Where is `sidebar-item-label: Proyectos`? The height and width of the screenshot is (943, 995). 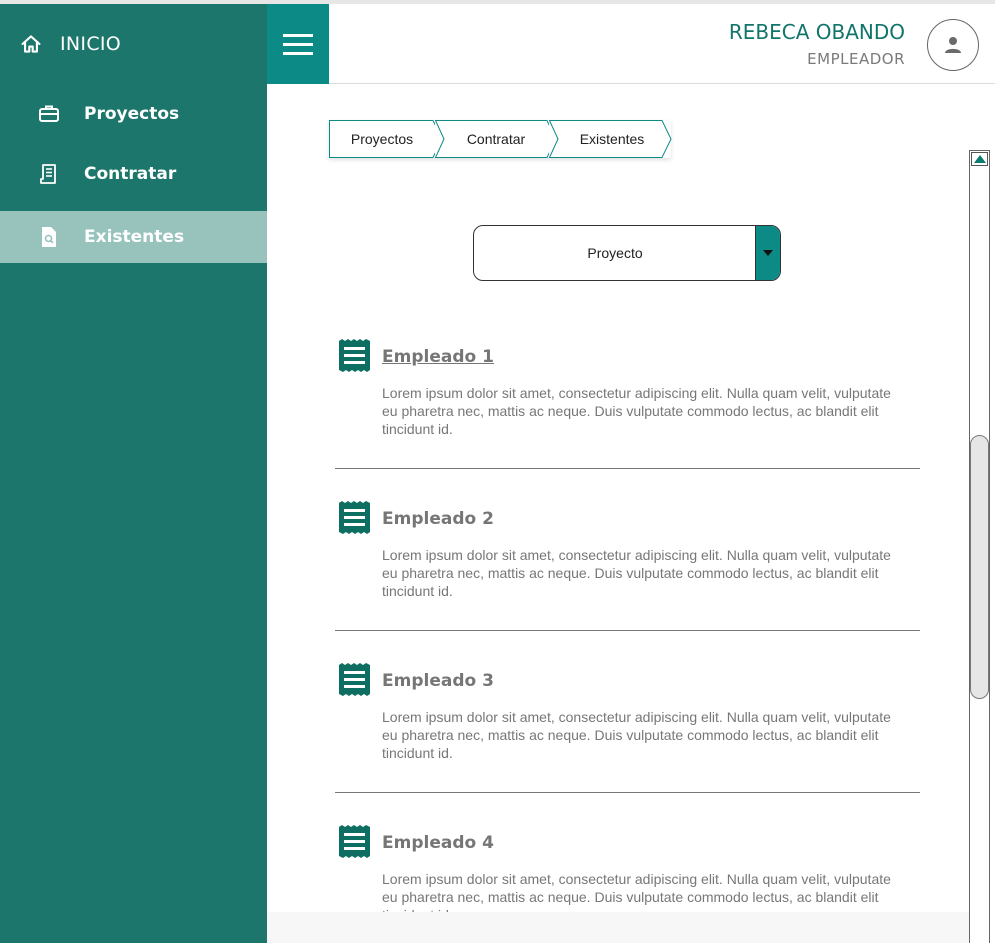 sidebar-item-label: Proyectos is located at coordinates (132, 114).